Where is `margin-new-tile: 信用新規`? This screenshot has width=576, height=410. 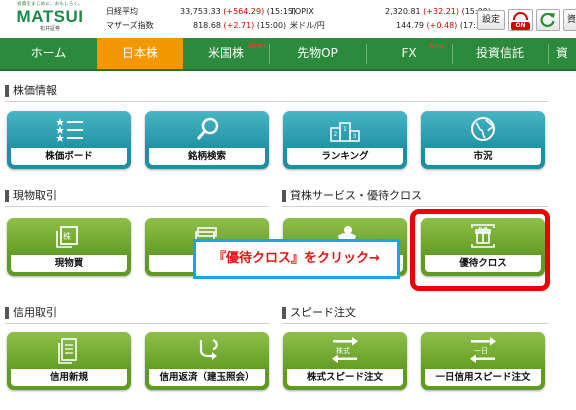 margin-new-tile: 信用新規 is located at coordinates (69, 361).